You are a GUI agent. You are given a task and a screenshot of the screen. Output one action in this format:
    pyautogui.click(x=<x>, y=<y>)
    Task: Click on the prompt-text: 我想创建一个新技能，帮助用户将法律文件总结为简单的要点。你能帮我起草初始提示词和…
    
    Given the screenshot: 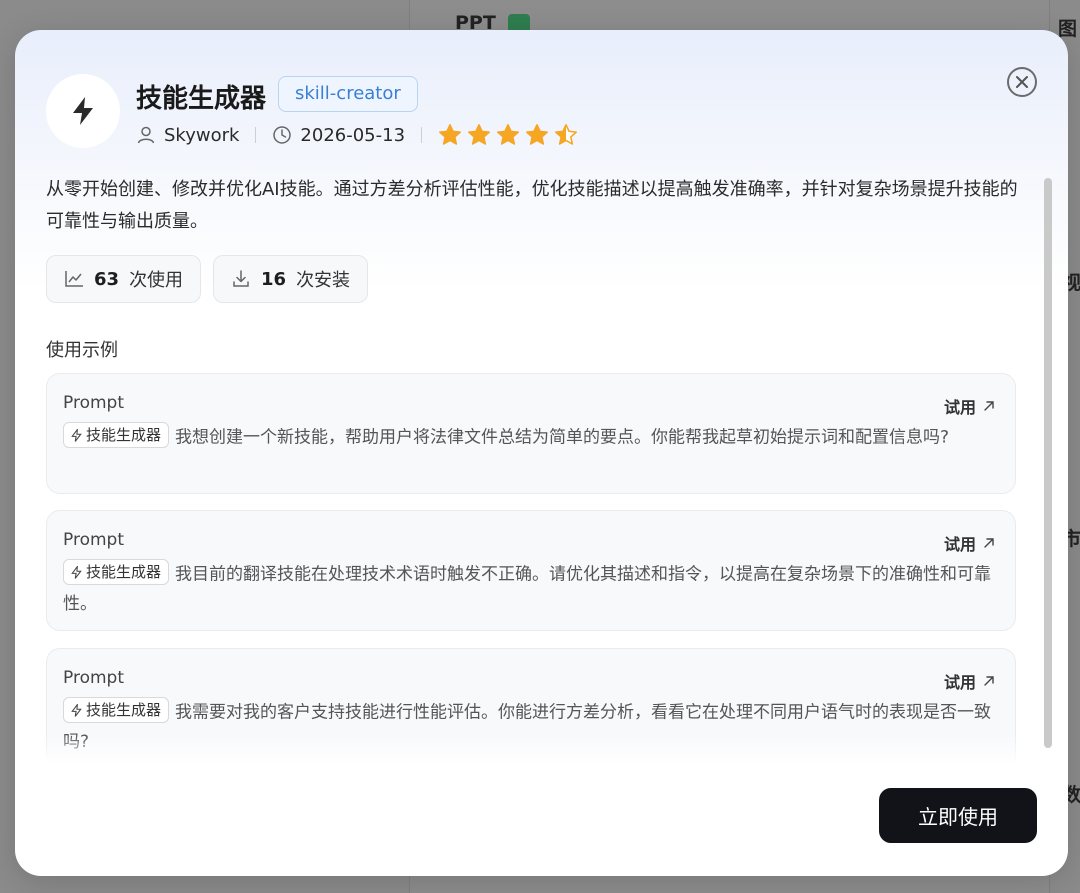 What is the action you would take?
    pyautogui.click(x=562, y=437)
    